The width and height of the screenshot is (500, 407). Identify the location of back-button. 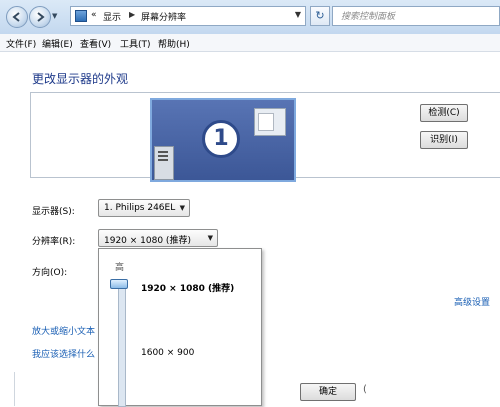
(17, 17).